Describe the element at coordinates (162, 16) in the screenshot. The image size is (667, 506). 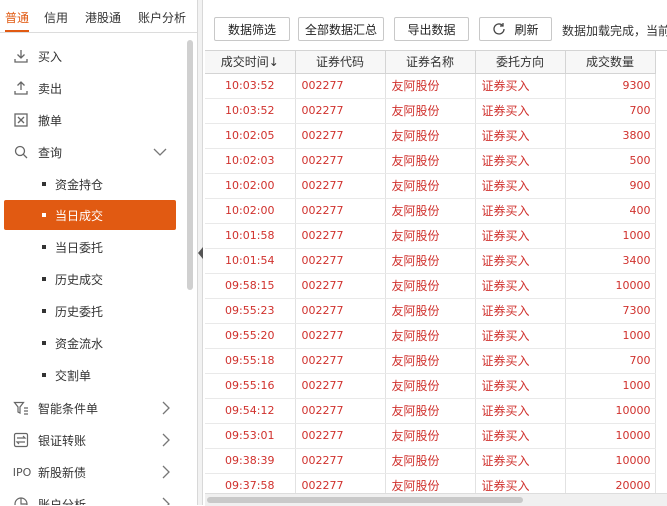
I see `tab-account-analysis: 账户分析` at that location.